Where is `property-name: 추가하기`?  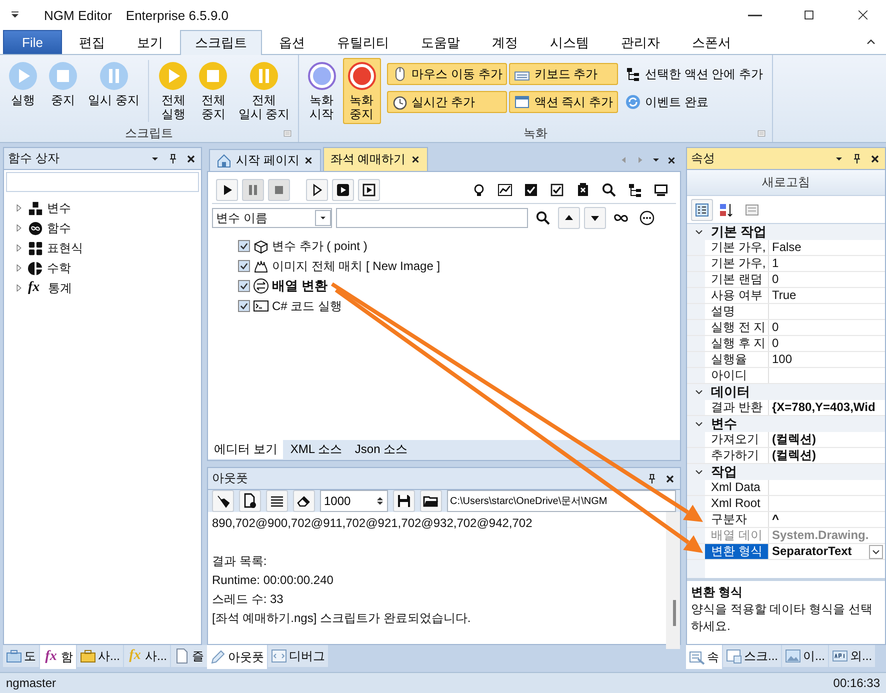
property-name: 추가하기 is located at coordinates (737, 455).